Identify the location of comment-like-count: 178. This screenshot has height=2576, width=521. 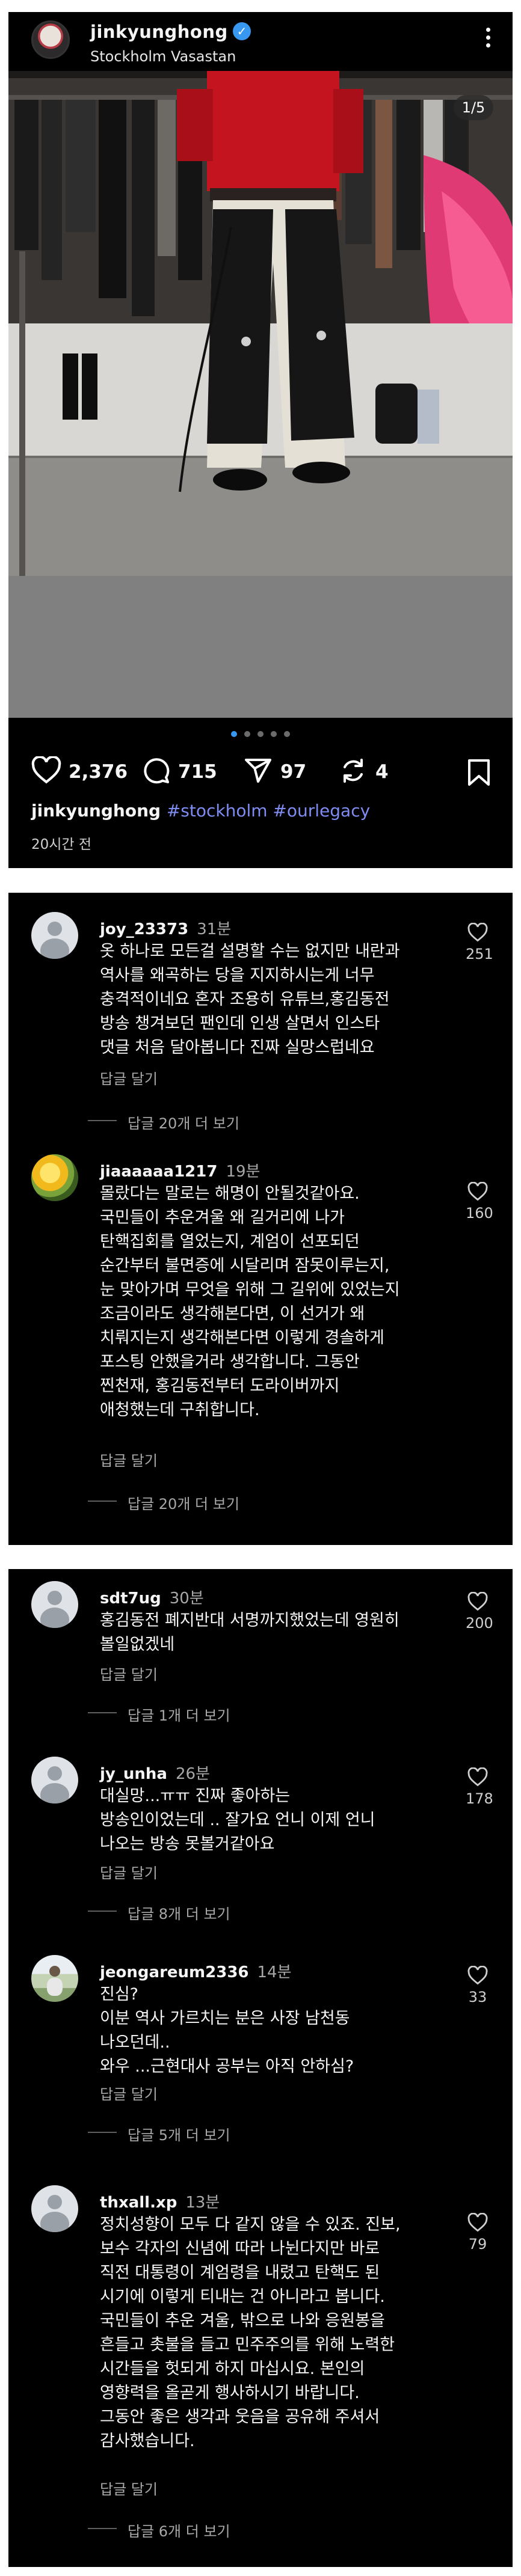
(479, 1798).